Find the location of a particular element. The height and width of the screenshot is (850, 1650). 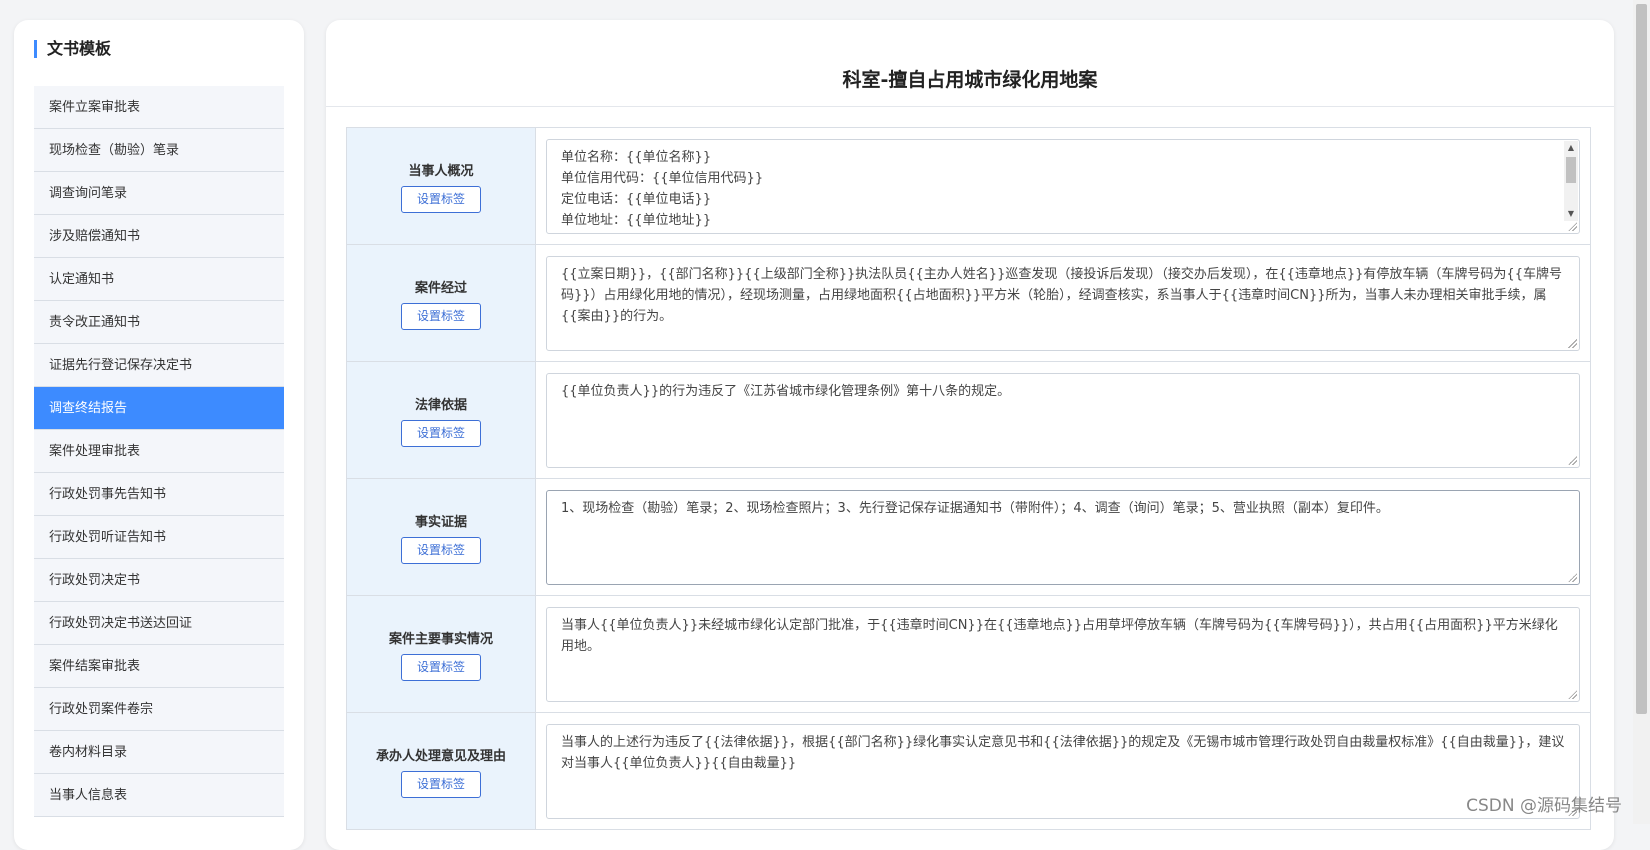

row-label: 当事人概况 is located at coordinates (441, 171).